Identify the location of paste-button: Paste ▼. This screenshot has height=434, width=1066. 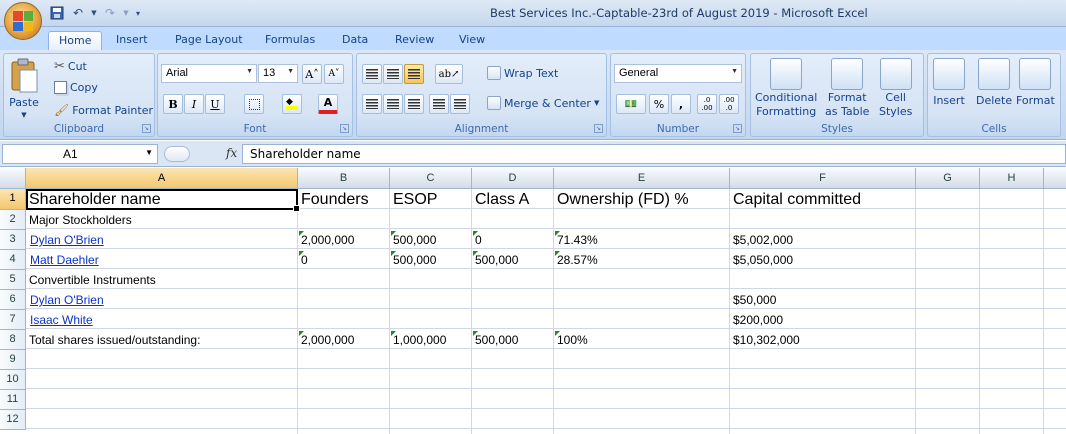
(24, 88).